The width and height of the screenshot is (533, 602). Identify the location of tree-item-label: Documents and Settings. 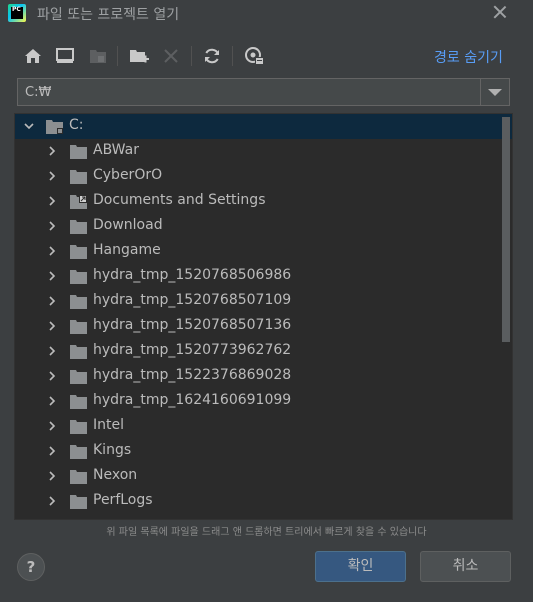
(179, 200).